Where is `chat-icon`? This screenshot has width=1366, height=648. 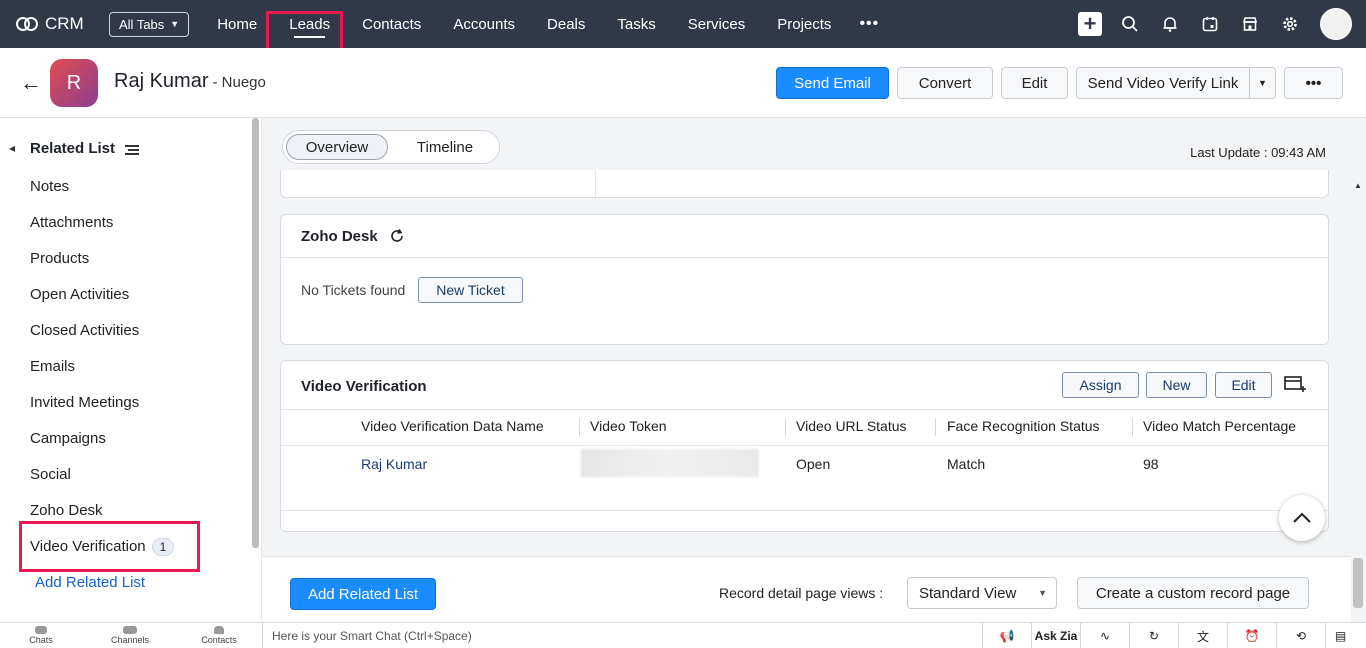 chat-icon is located at coordinates (41, 630).